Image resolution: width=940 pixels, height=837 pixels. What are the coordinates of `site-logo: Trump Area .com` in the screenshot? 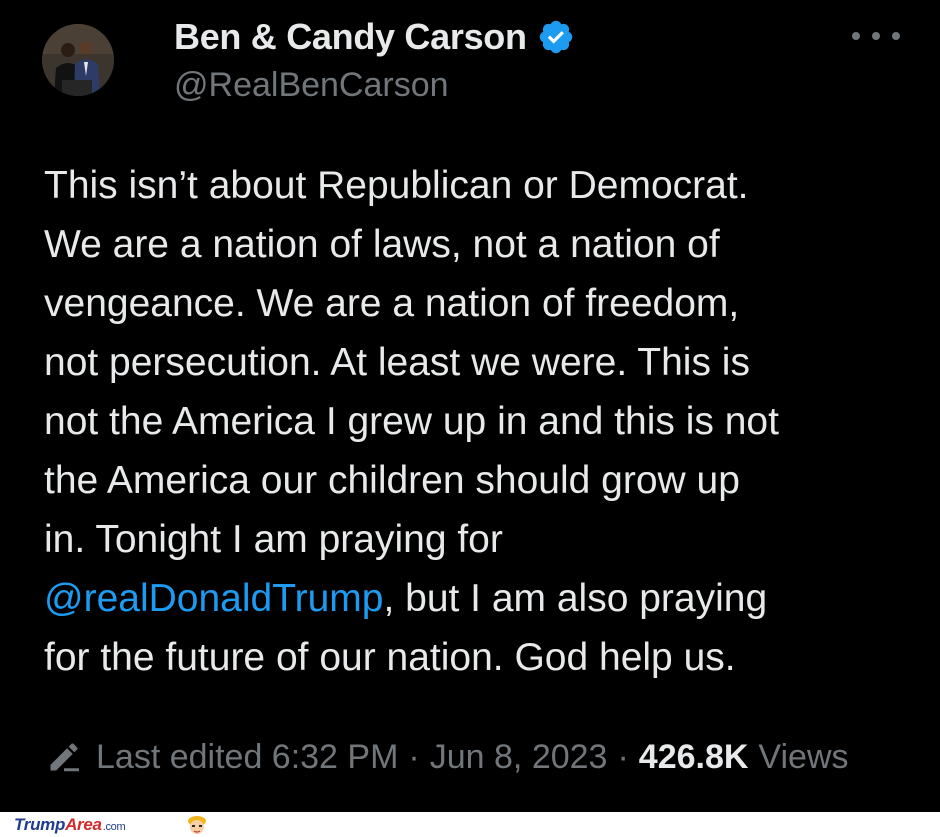 It's located at (70, 825).